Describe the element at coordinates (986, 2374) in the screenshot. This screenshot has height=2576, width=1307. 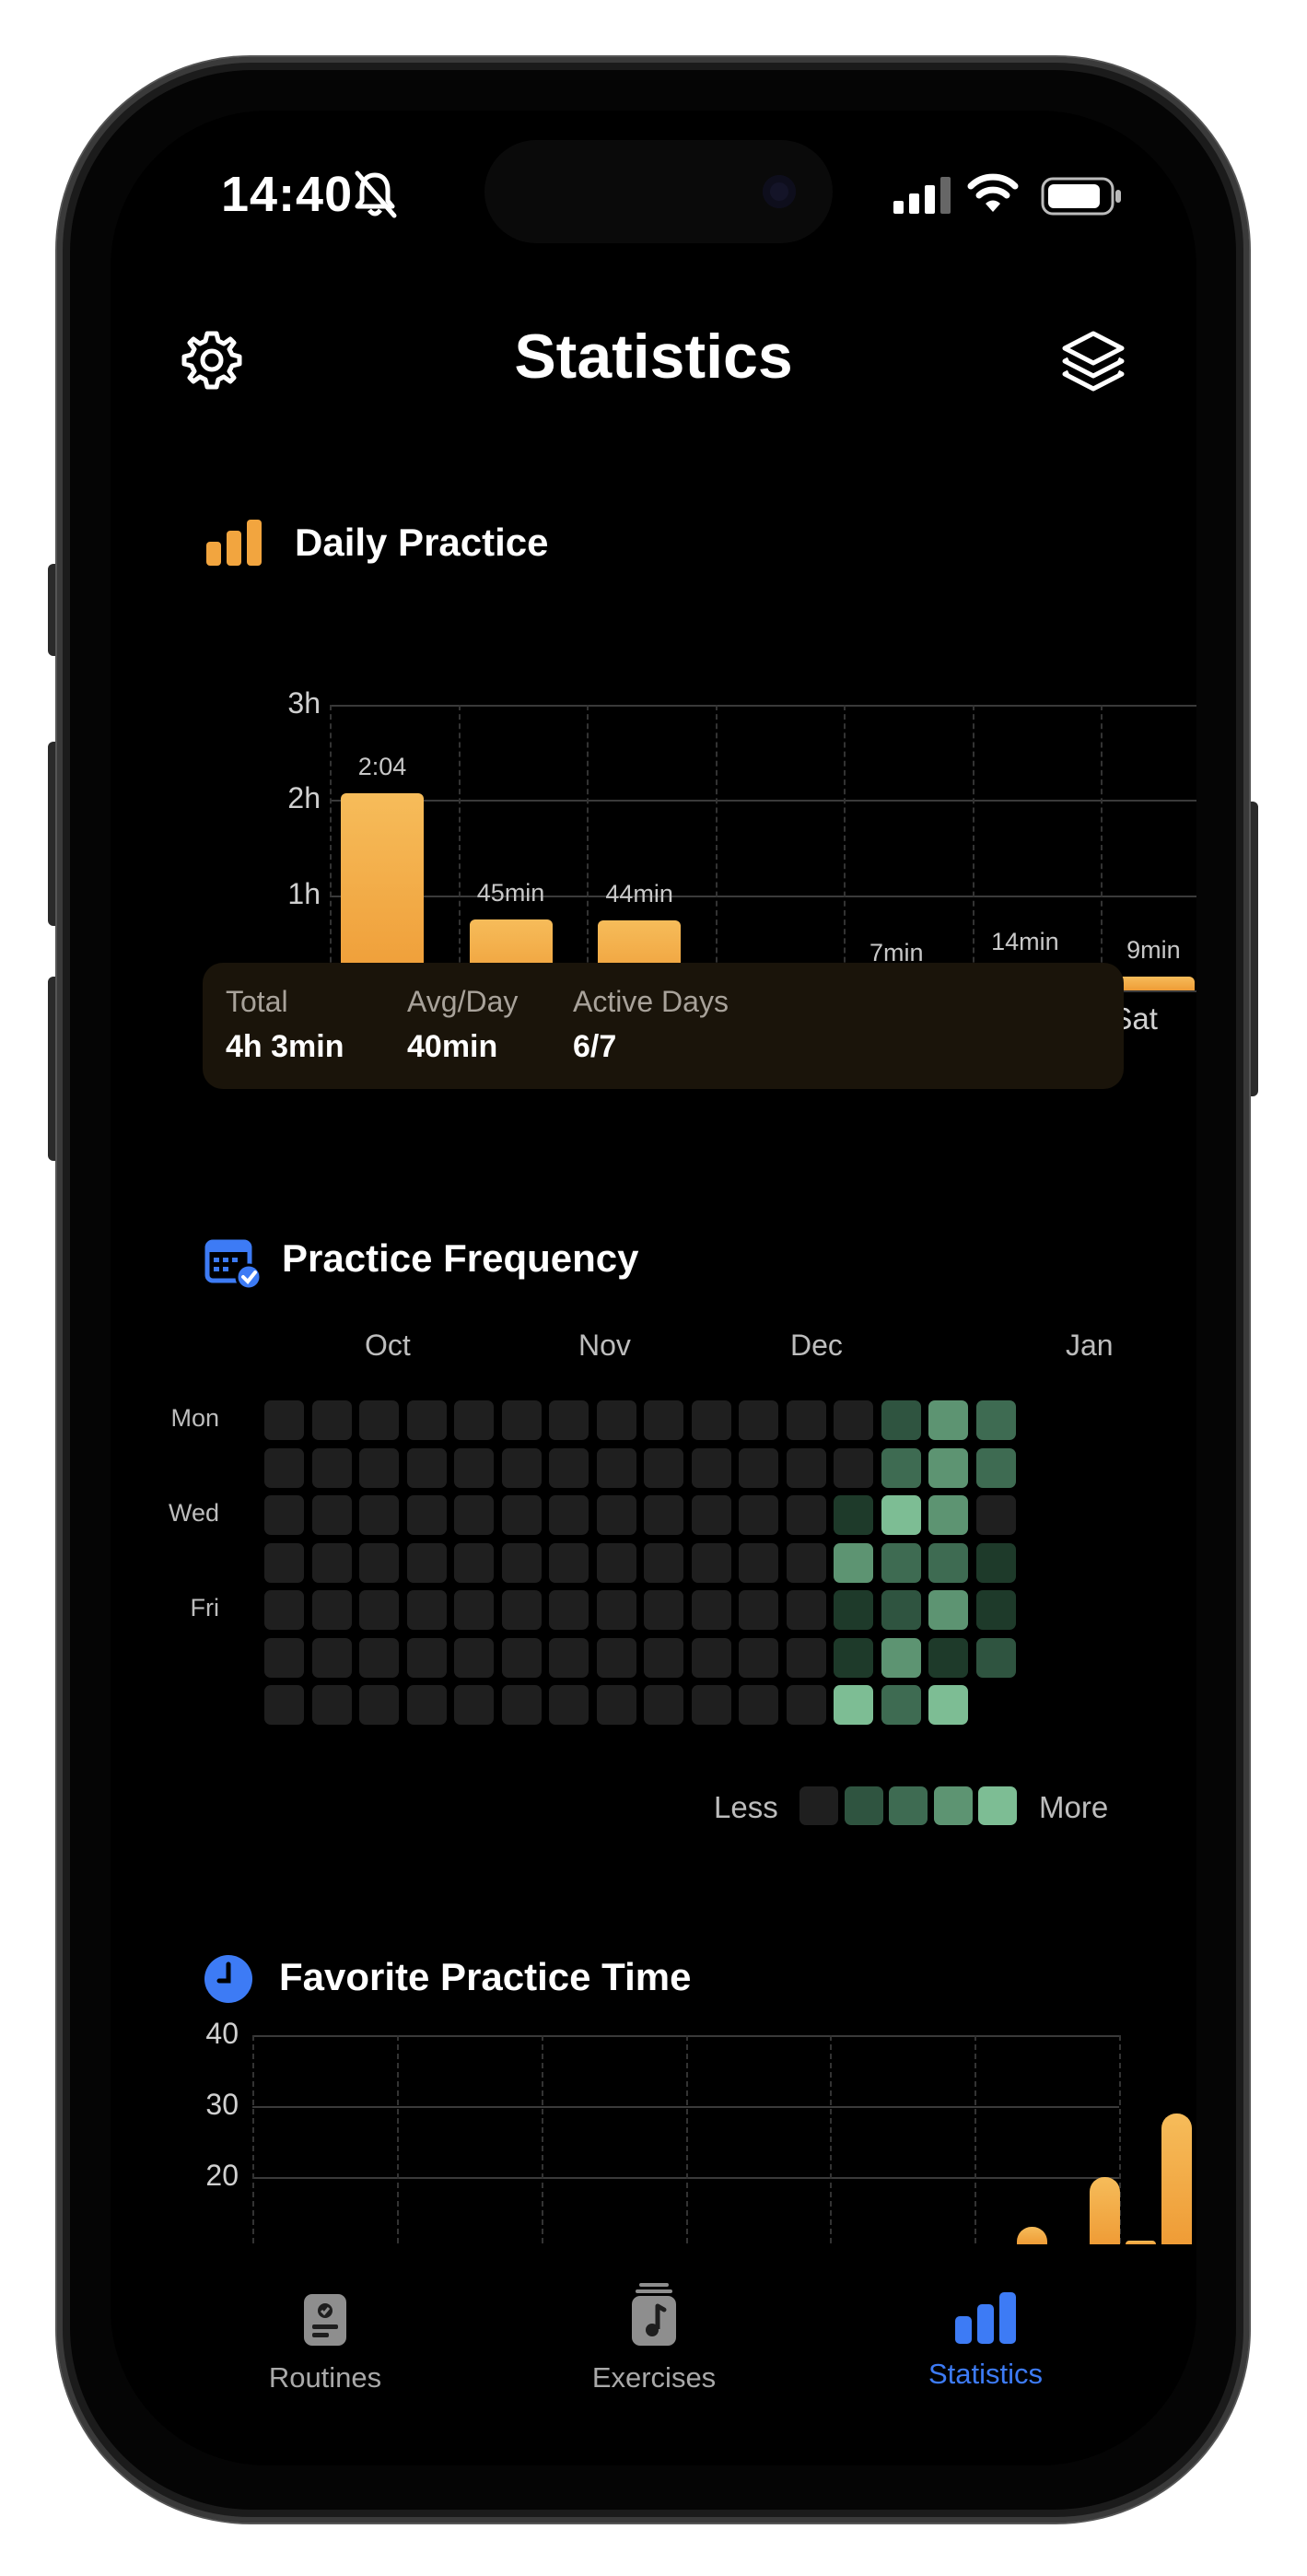
I see `tab-statistics-label: Statistics` at that location.